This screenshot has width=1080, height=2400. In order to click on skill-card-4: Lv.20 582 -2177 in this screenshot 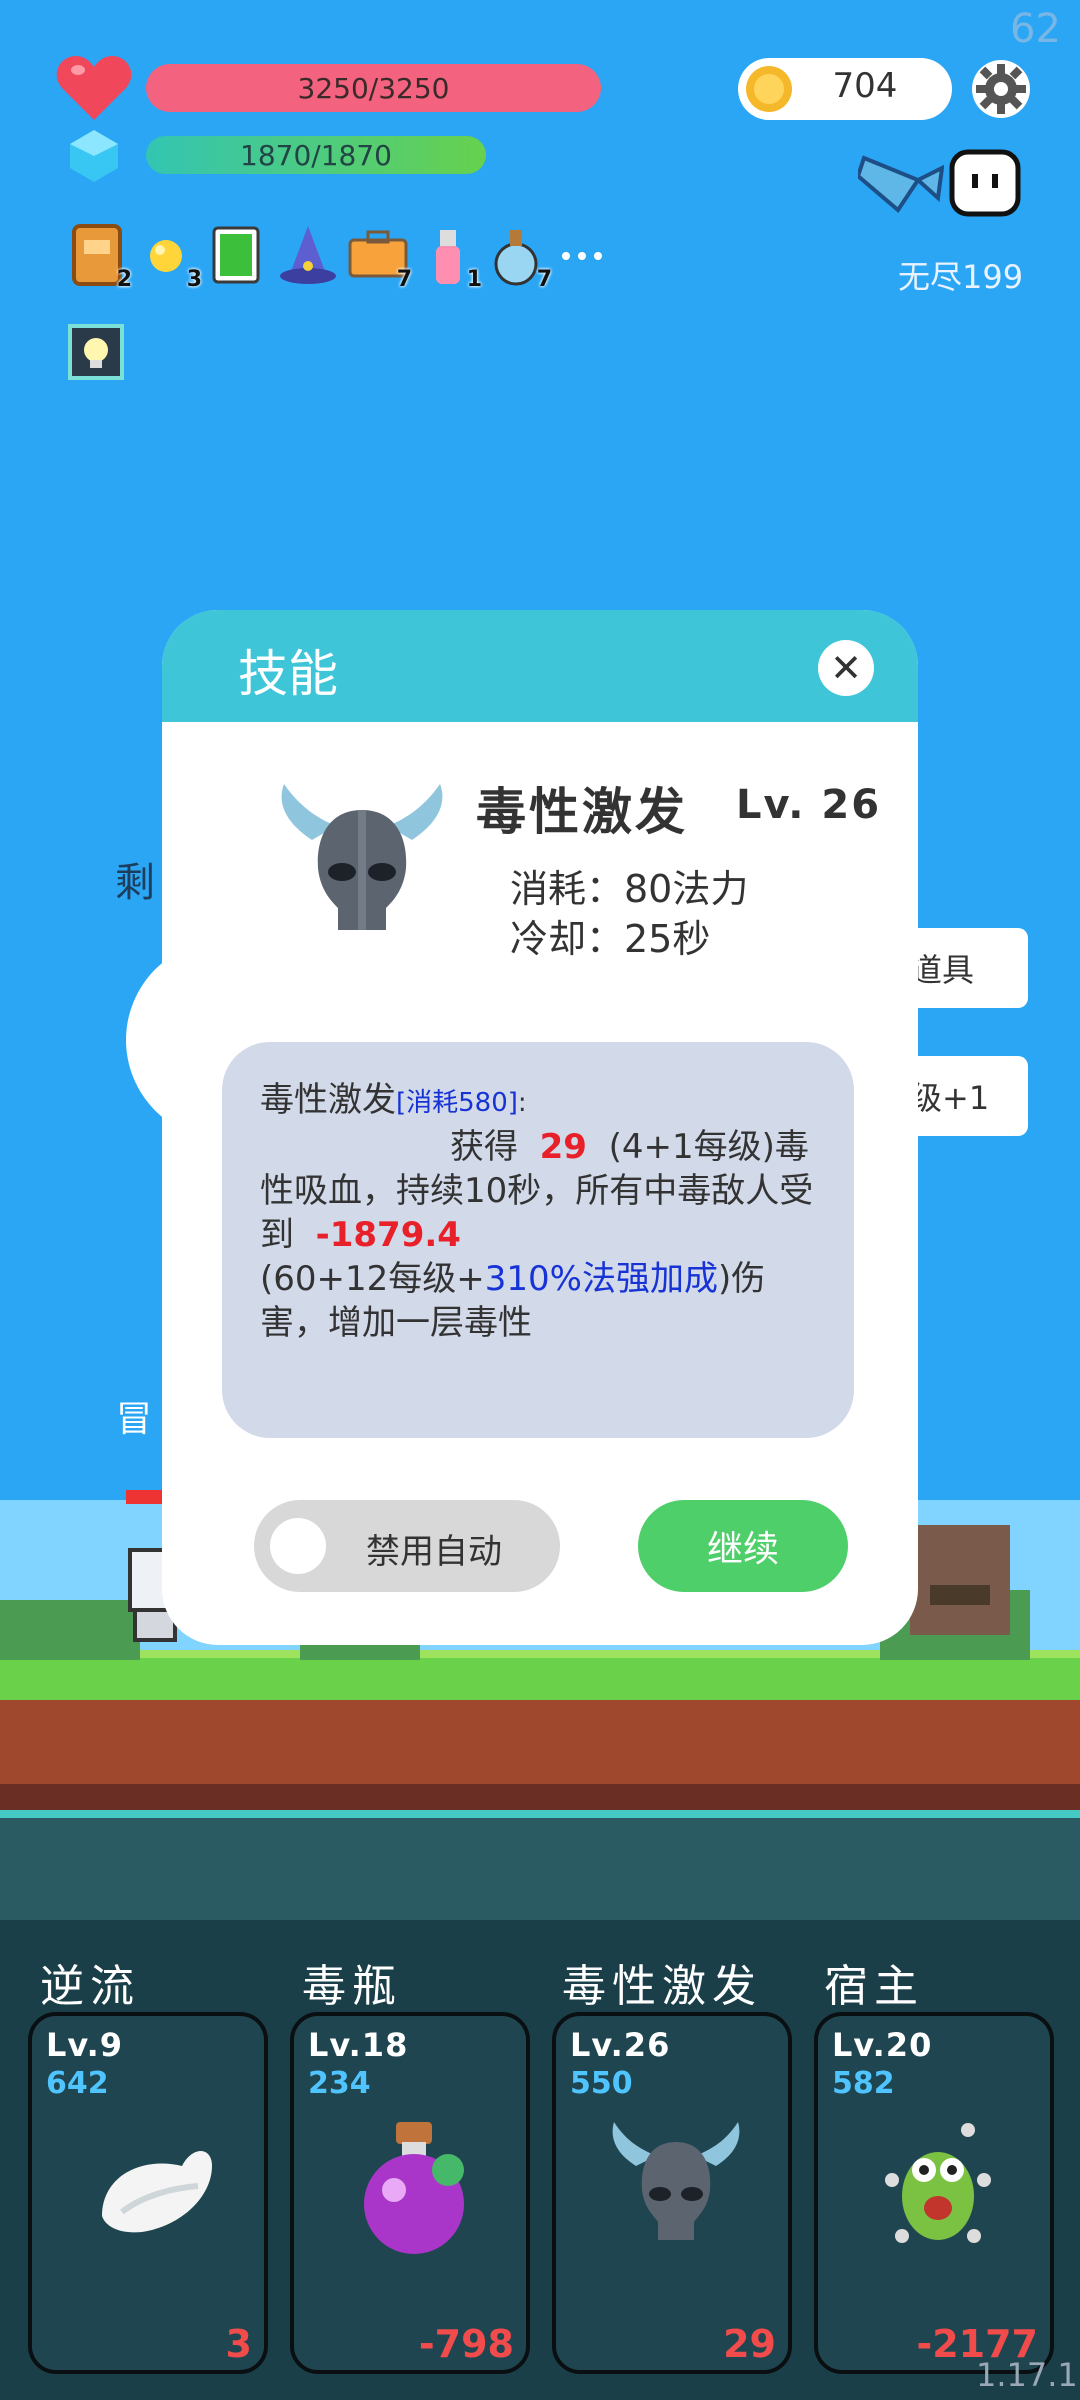, I will do `click(934, 2193)`.